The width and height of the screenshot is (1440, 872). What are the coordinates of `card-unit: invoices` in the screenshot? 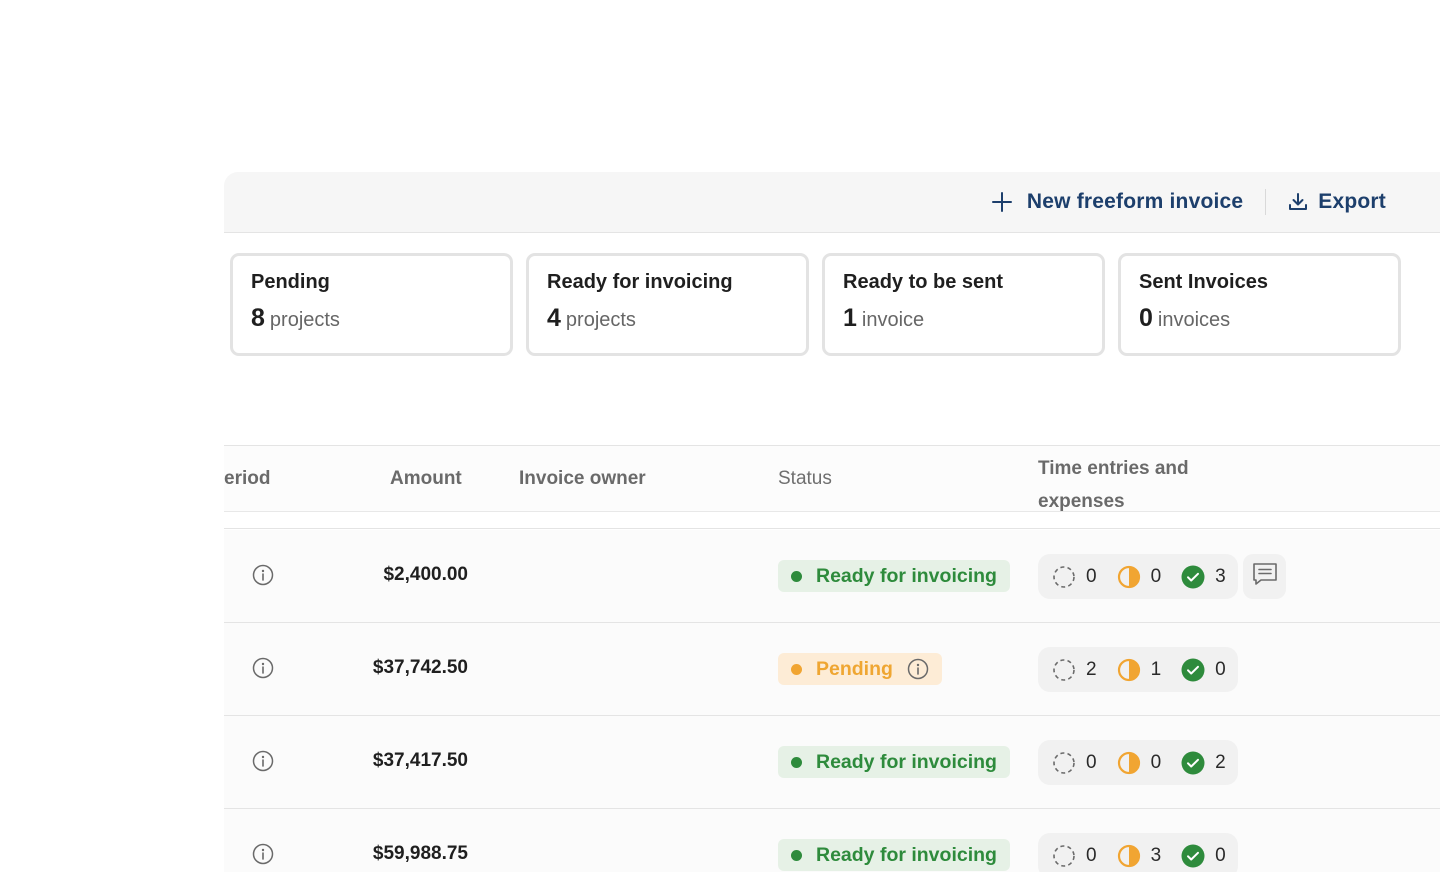 It's located at (1194, 320).